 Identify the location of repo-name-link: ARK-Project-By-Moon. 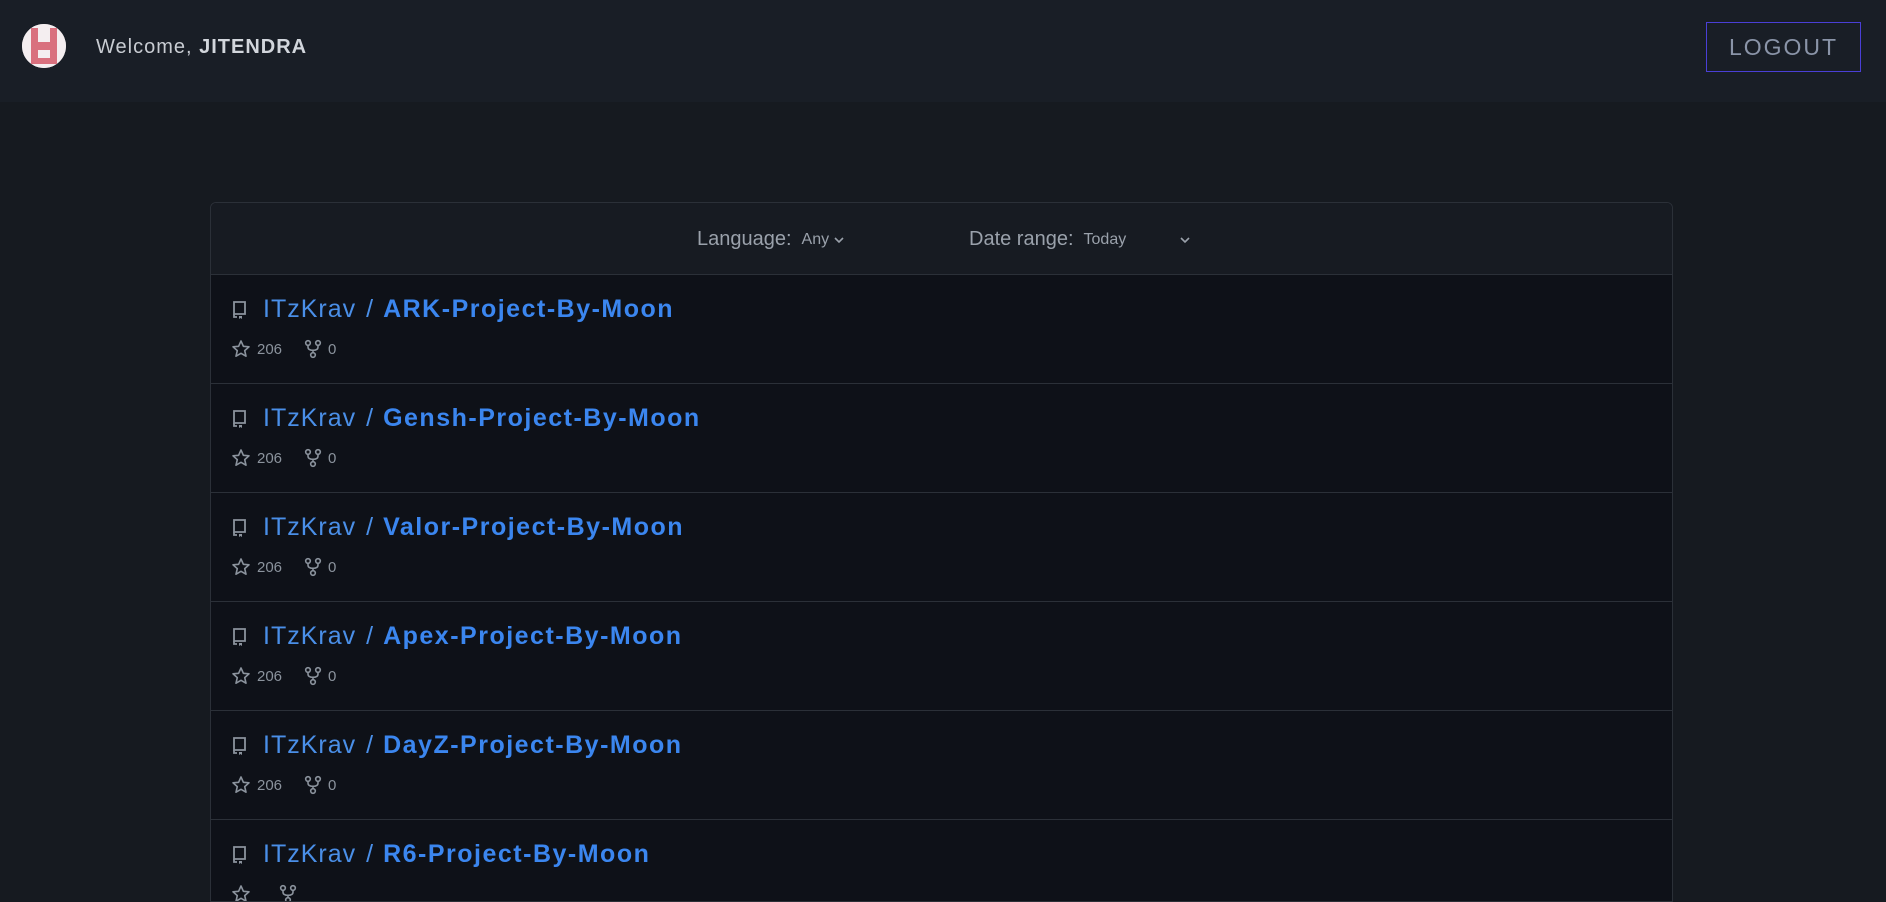
(528, 309).